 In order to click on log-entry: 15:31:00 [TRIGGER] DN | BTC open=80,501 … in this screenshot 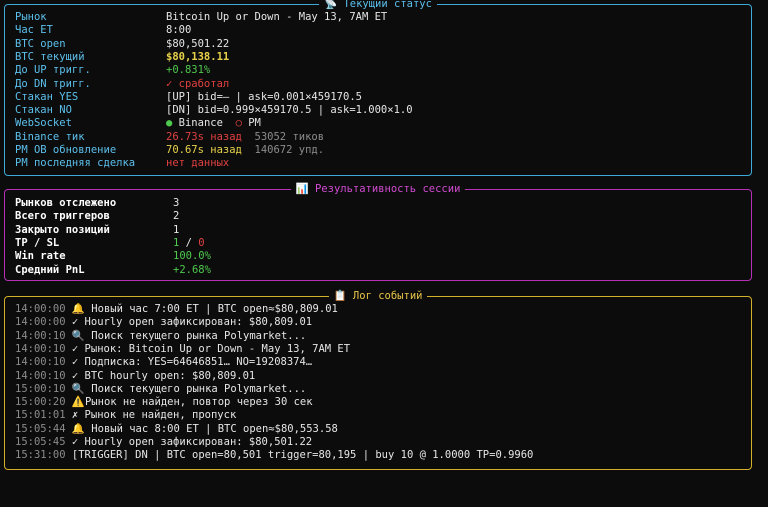, I will do `click(274, 455)`.